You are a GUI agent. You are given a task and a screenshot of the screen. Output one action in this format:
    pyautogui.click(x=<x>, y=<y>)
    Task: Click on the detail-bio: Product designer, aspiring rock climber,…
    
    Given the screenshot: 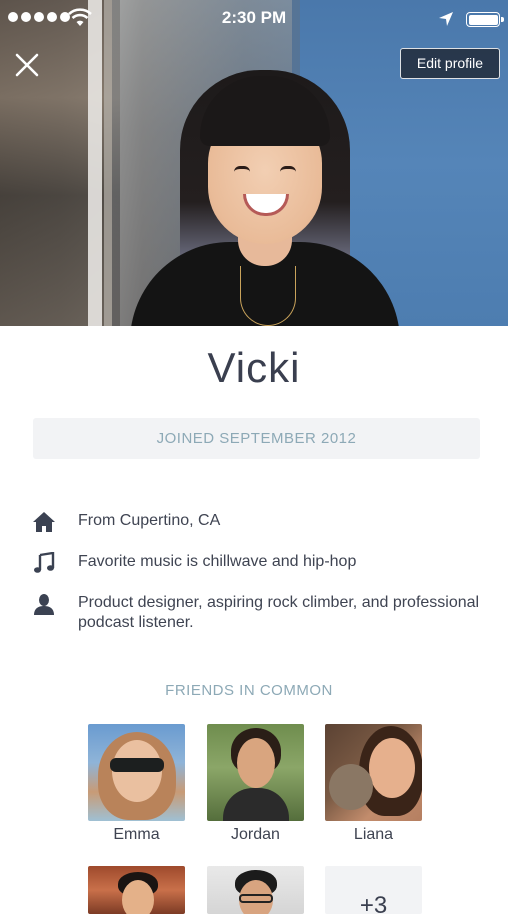 What is the action you would take?
    pyautogui.click(x=260, y=613)
    